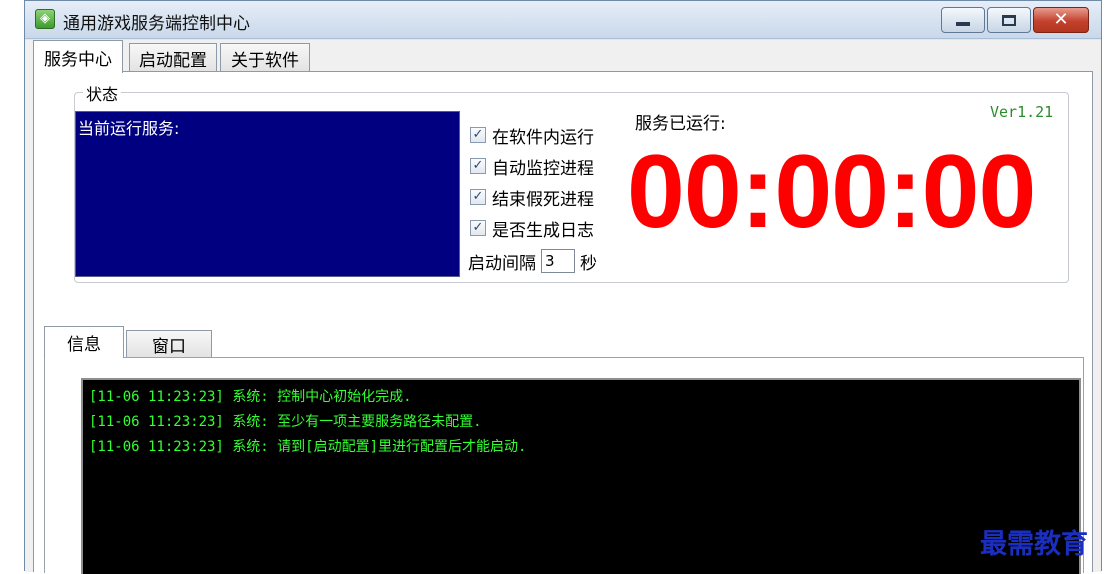 The width and height of the screenshot is (1106, 574). Describe the element at coordinates (78, 56) in the screenshot. I see `tab-service-center: 服务中心` at that location.